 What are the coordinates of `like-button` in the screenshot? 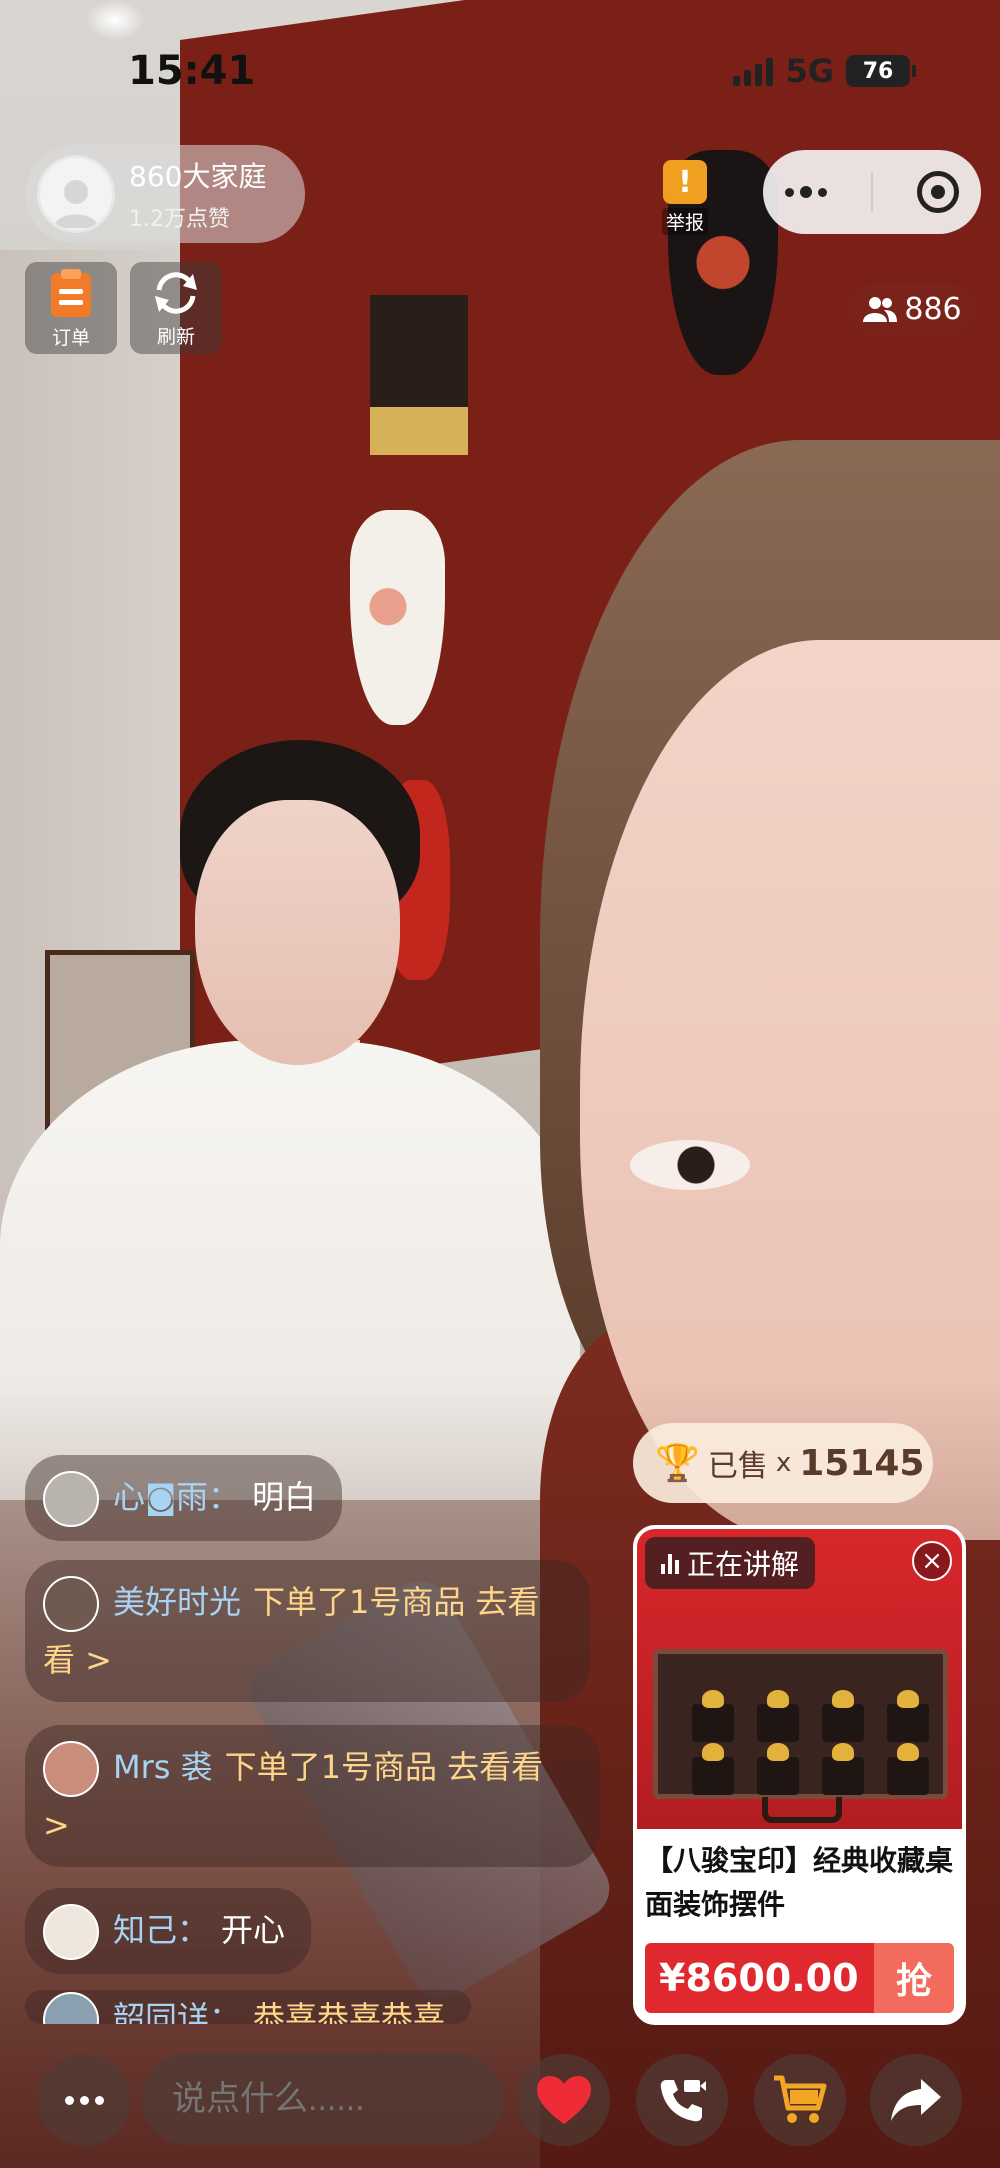 It's located at (564, 2100).